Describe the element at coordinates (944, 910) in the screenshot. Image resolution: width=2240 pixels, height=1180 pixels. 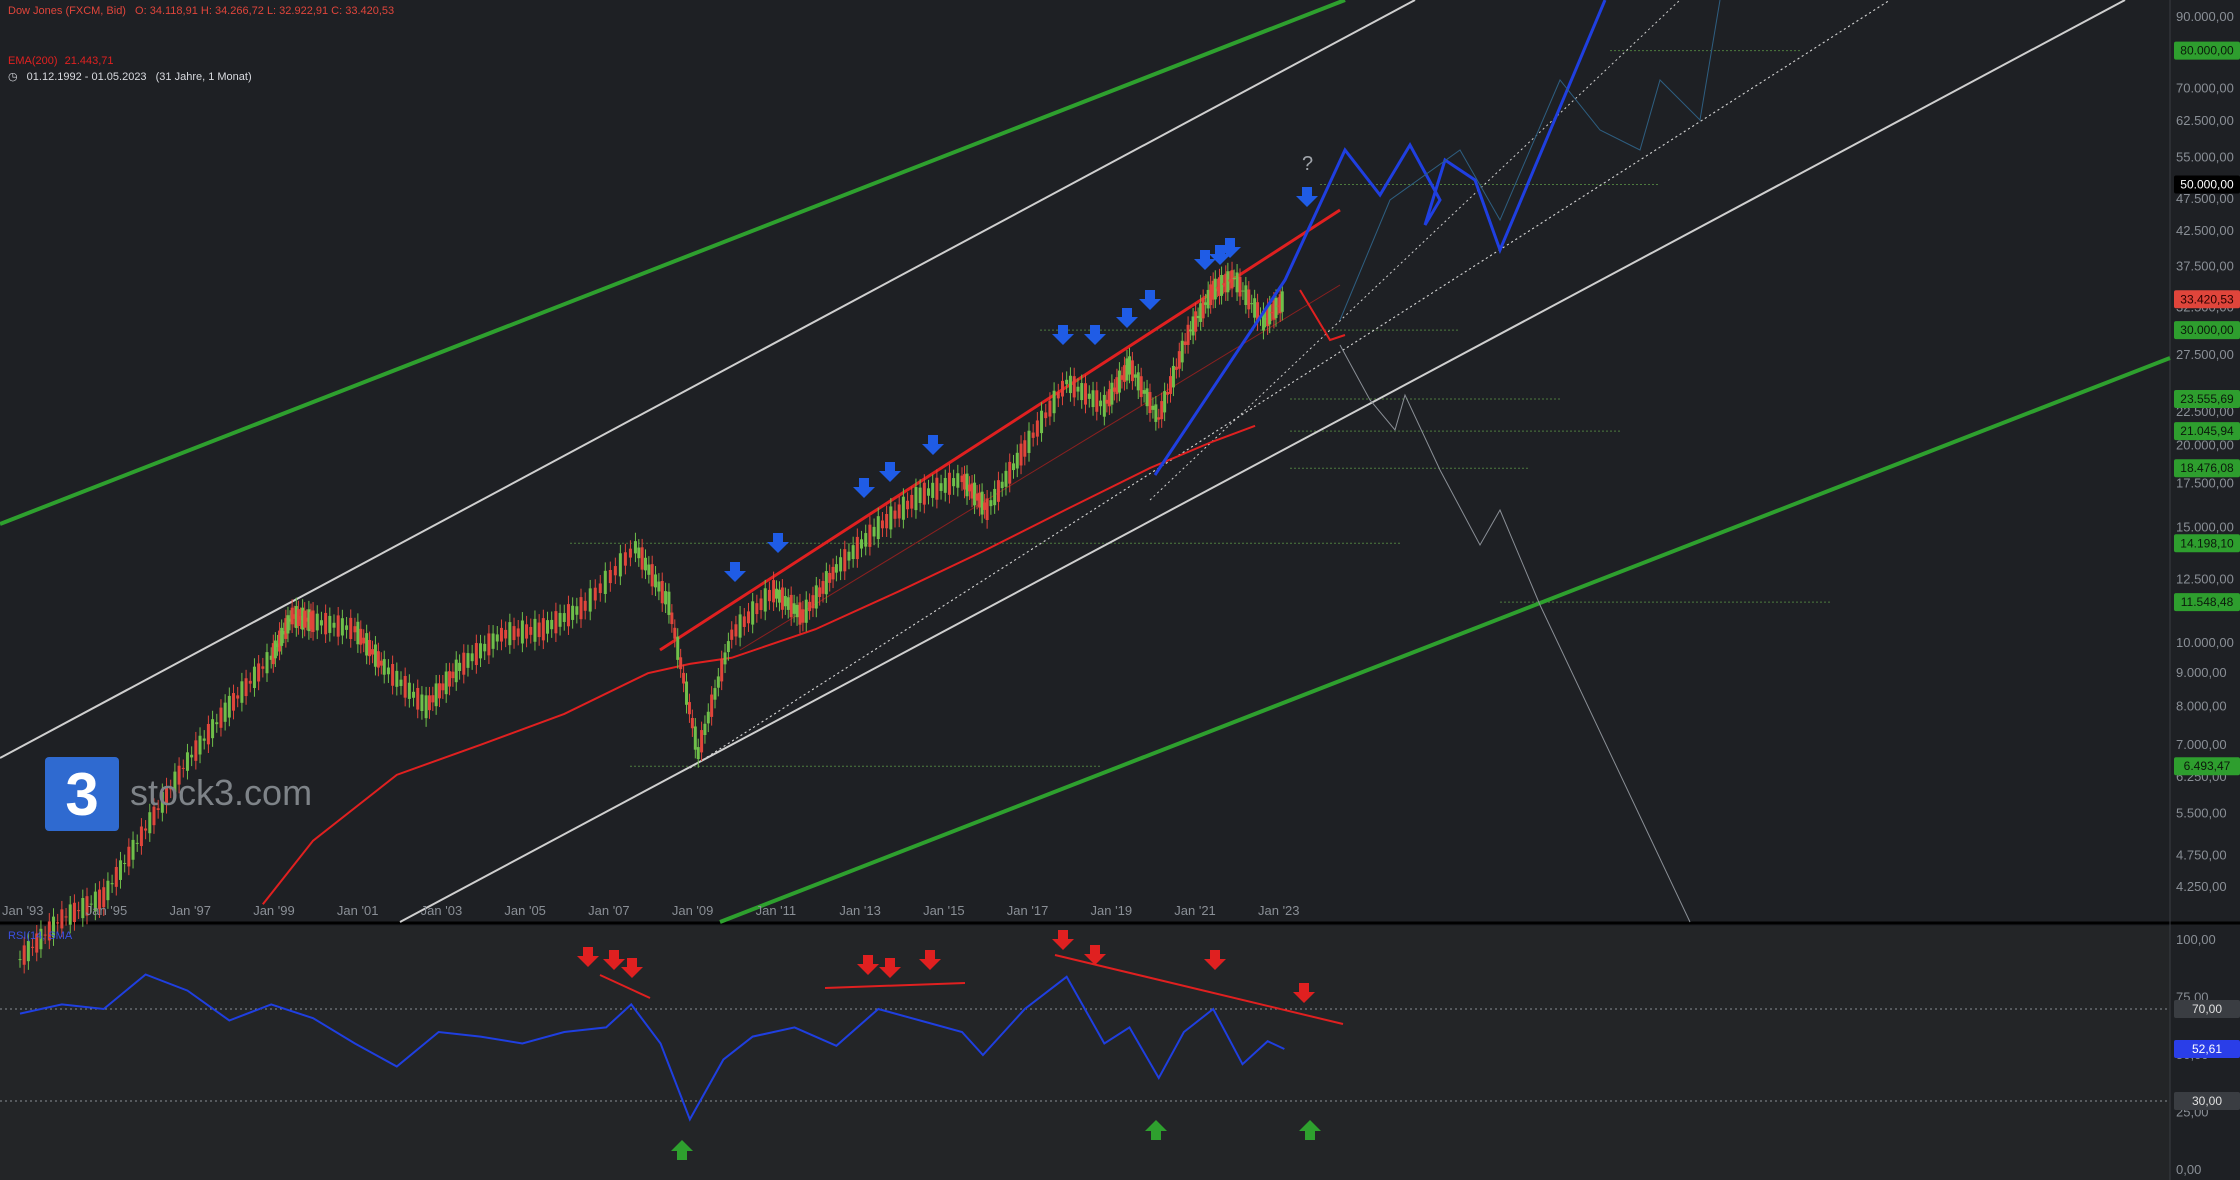
I see `x-tick-label: Jan '15` at that location.